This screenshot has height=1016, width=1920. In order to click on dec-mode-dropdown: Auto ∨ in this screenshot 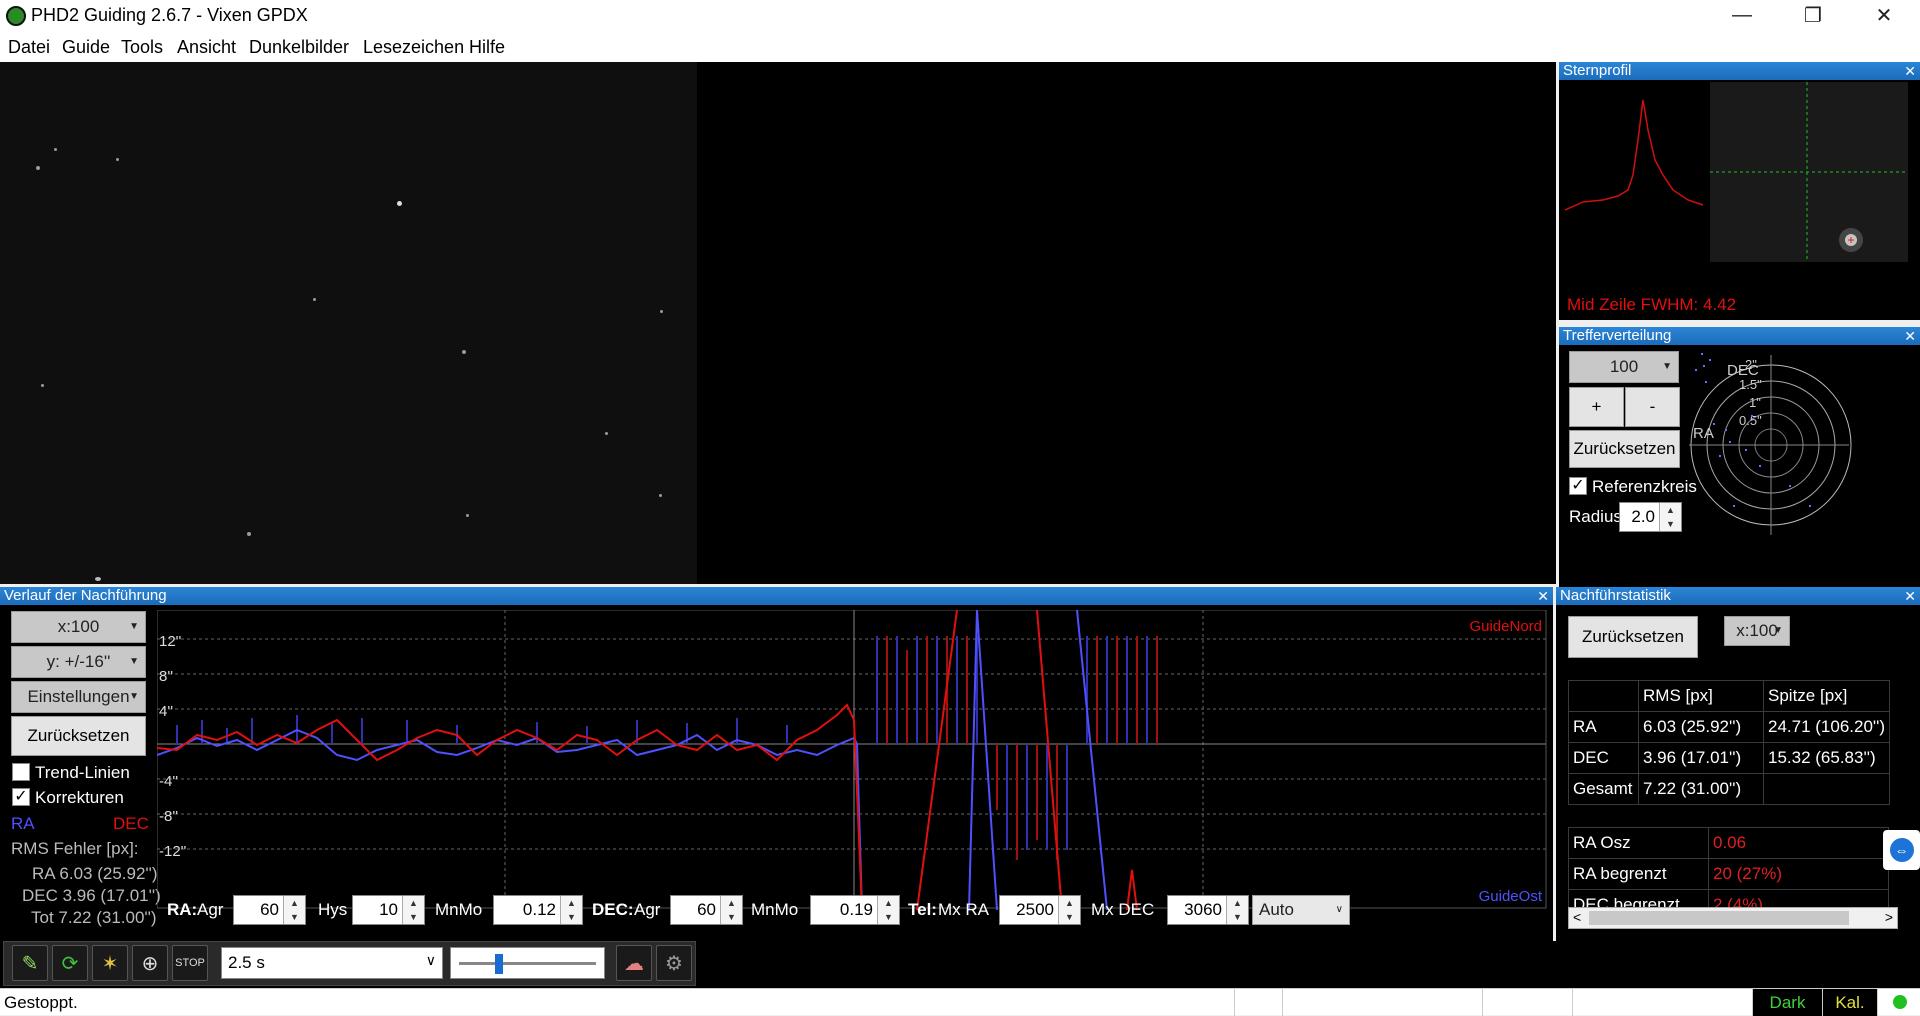, I will do `click(1301, 910)`.